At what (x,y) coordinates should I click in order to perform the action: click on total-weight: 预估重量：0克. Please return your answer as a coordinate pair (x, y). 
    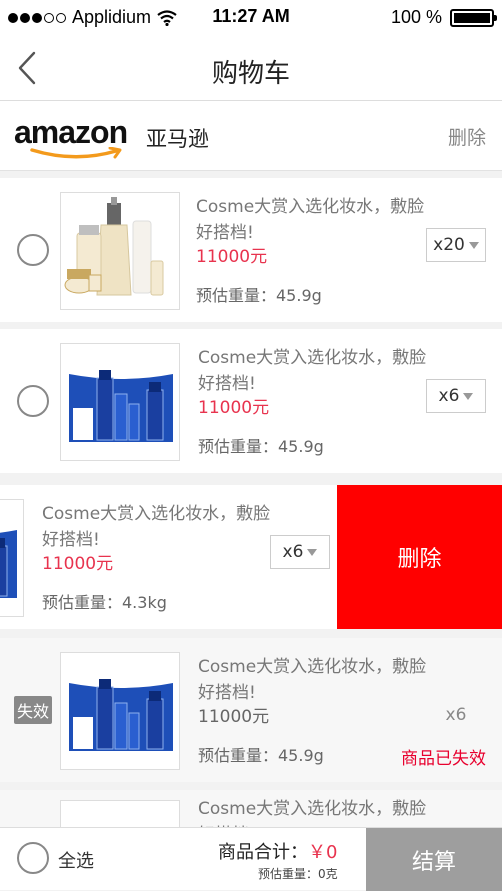
    Looking at the image, I should click on (298, 874).